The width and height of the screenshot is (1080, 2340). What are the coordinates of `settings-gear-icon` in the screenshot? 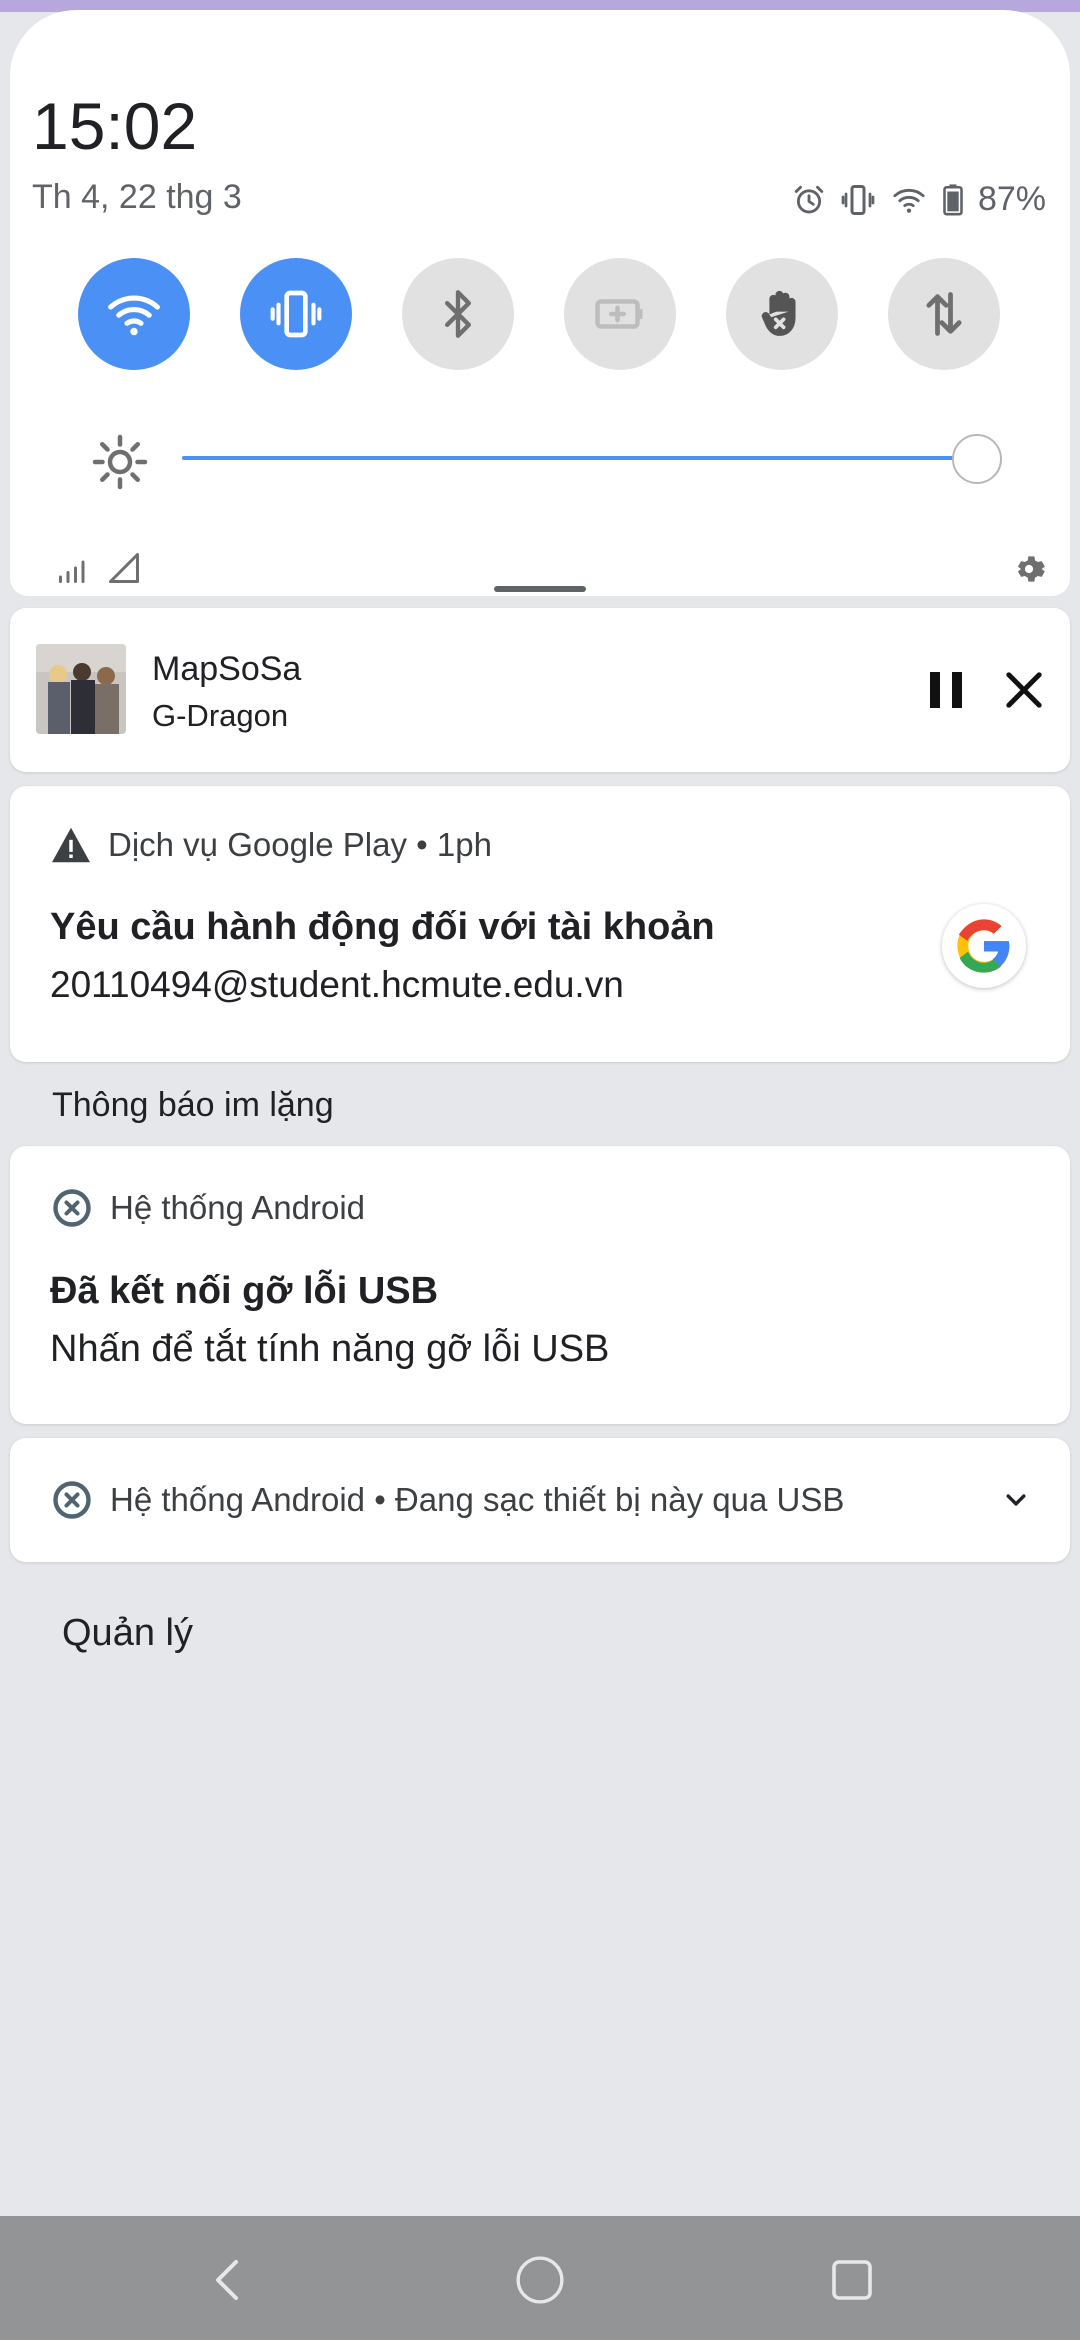 It's located at (1029, 569).